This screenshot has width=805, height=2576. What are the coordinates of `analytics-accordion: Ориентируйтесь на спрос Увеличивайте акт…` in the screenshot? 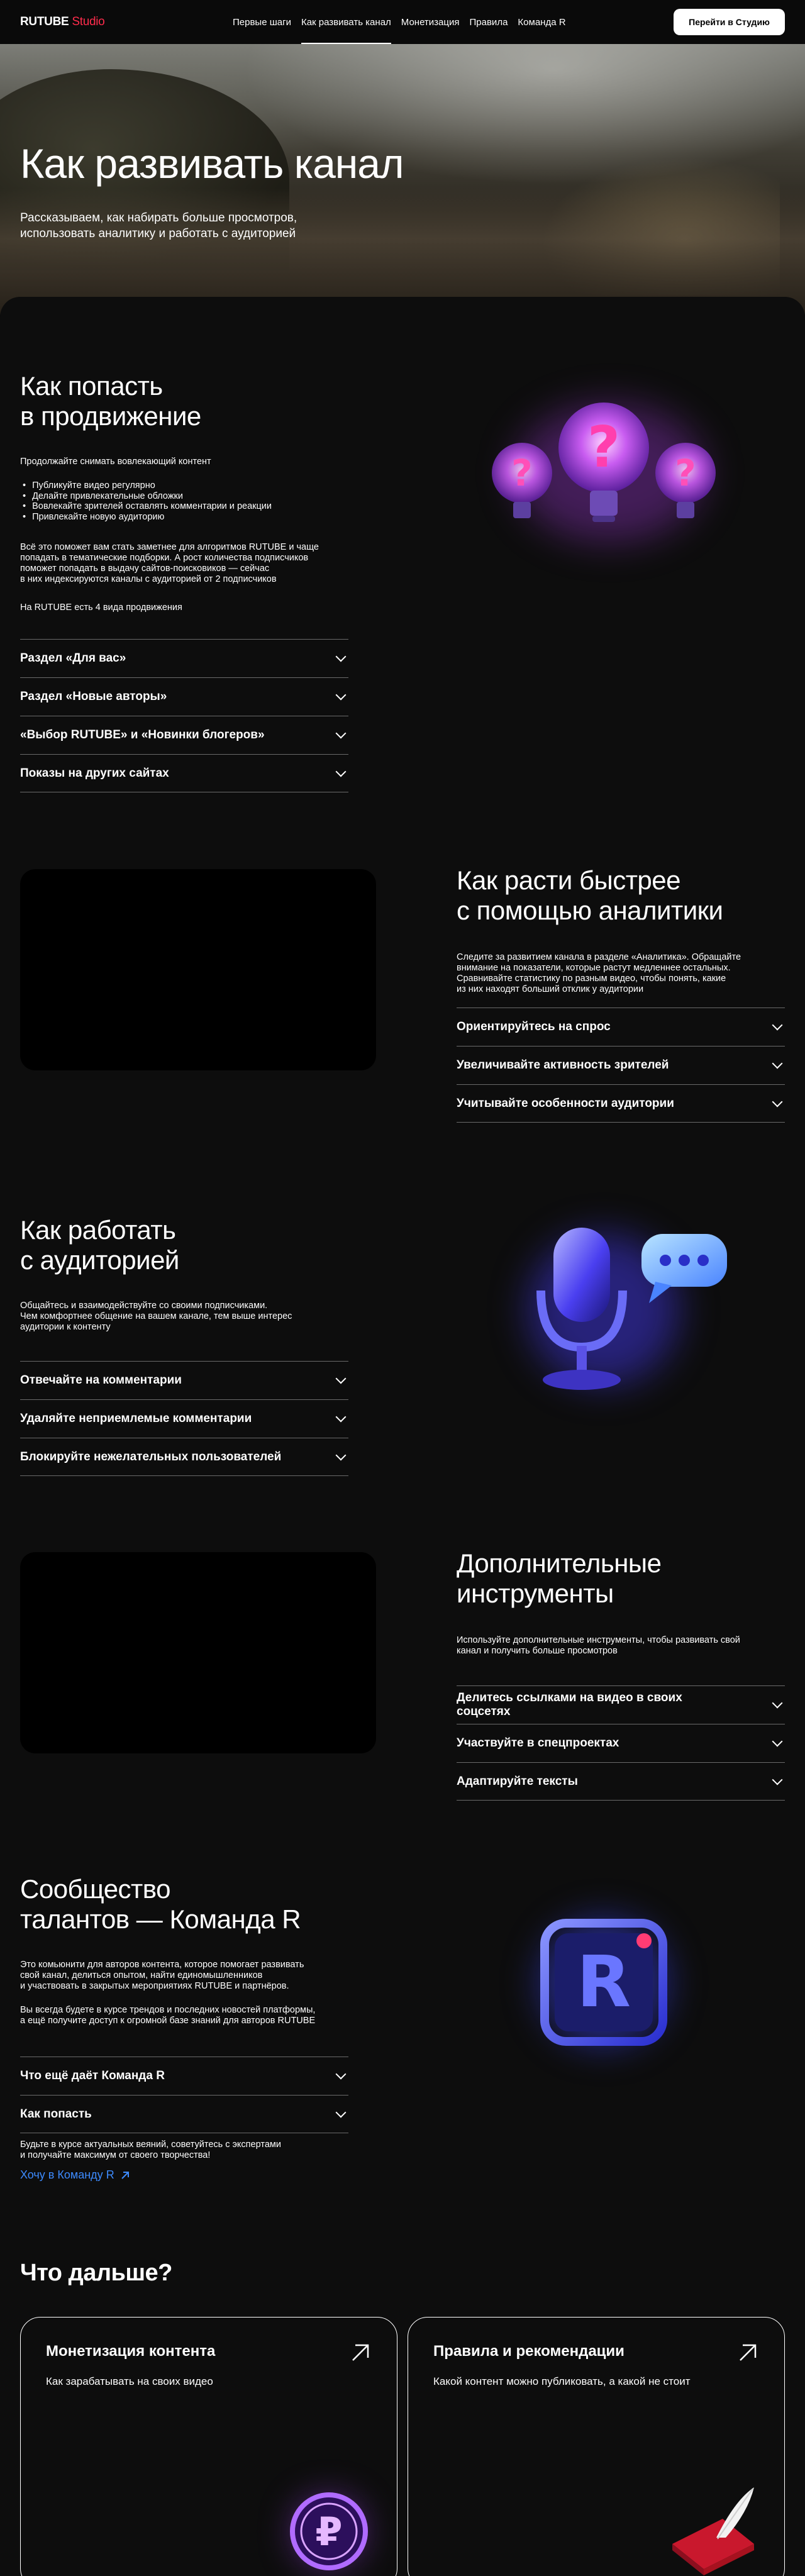 It's located at (621, 1065).